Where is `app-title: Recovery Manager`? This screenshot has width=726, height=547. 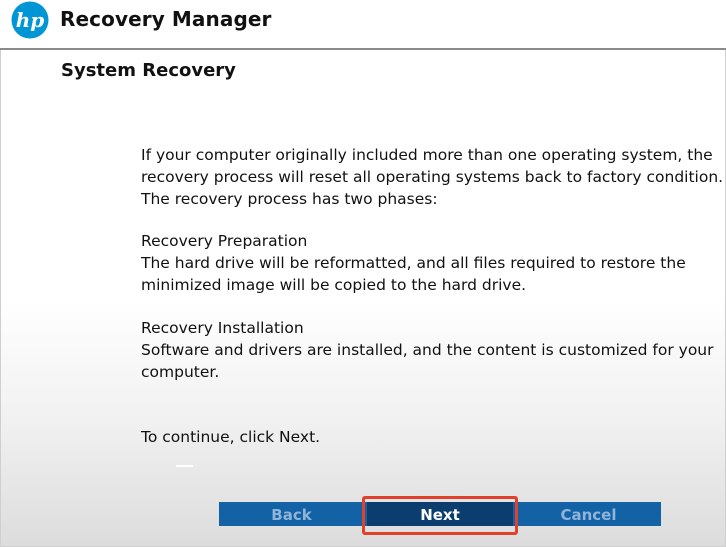
app-title: Recovery Manager is located at coordinates (166, 19).